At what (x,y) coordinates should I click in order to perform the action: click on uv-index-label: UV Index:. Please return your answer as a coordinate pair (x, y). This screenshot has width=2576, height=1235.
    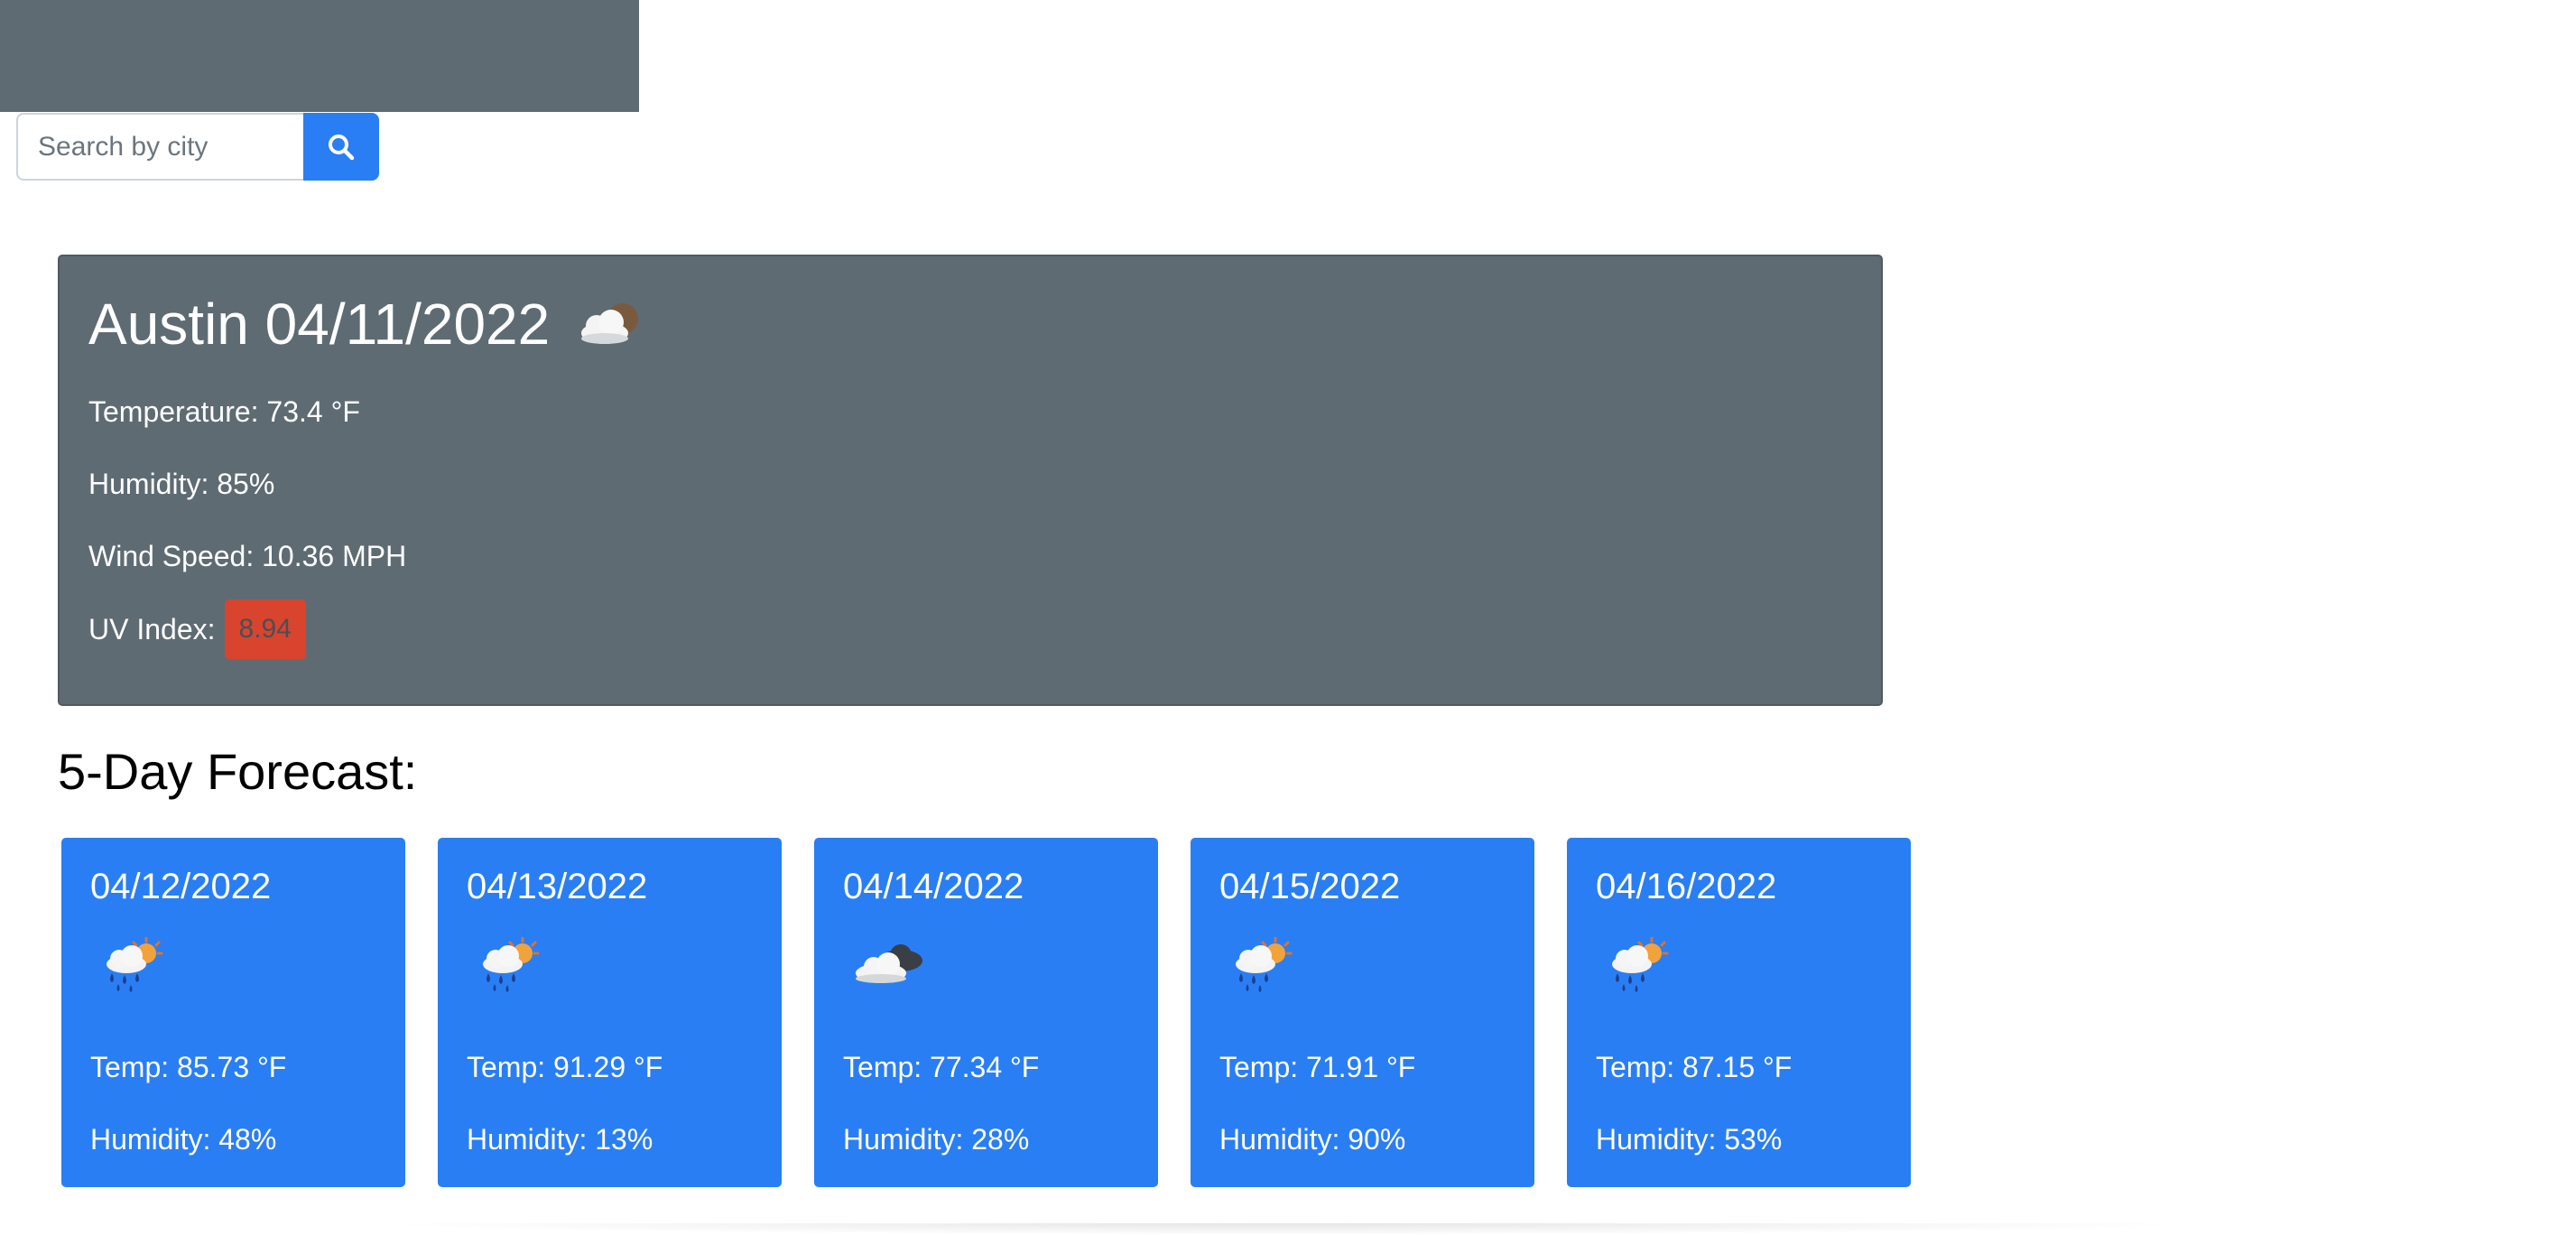
    Looking at the image, I should click on (152, 629).